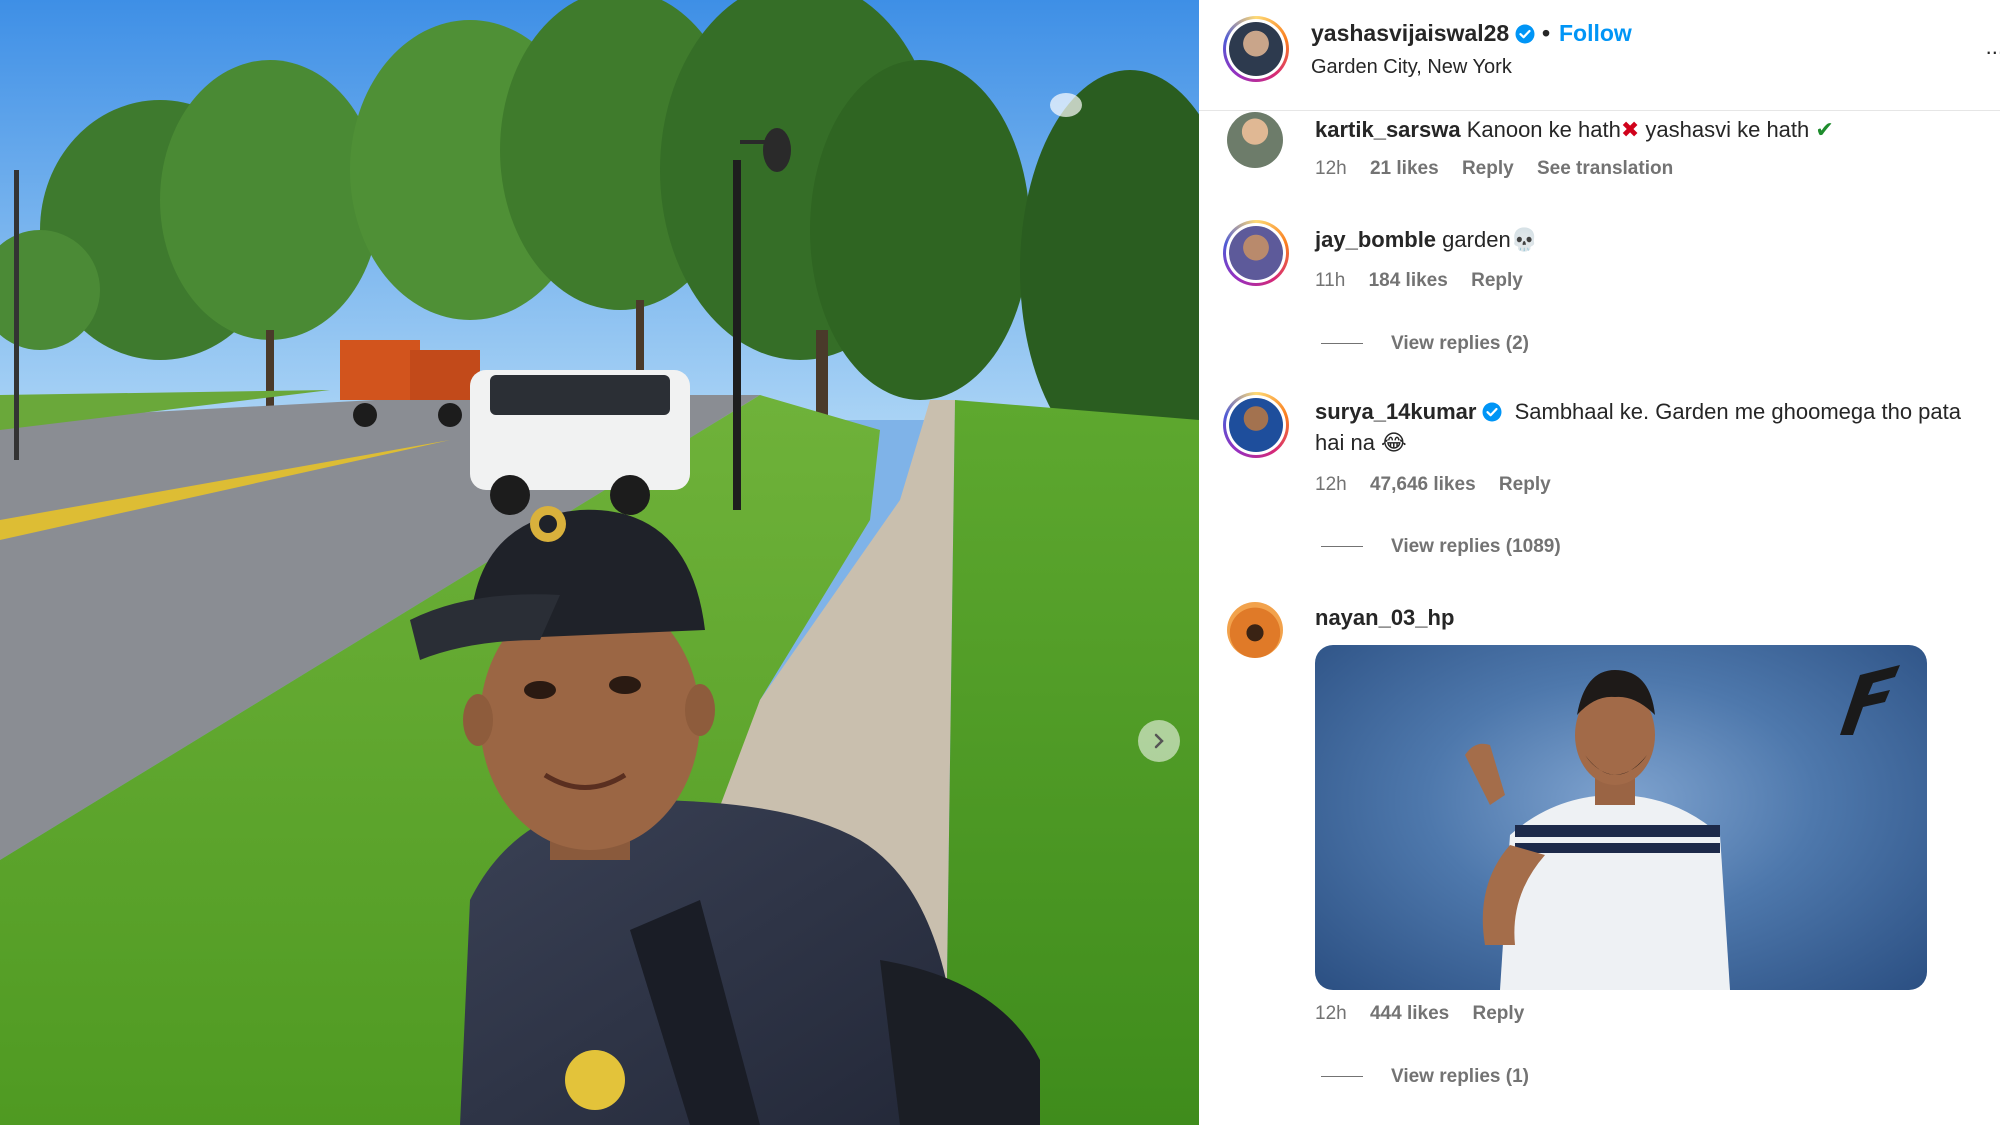  I want to click on owner-avatar-image, so click(1256, 49).